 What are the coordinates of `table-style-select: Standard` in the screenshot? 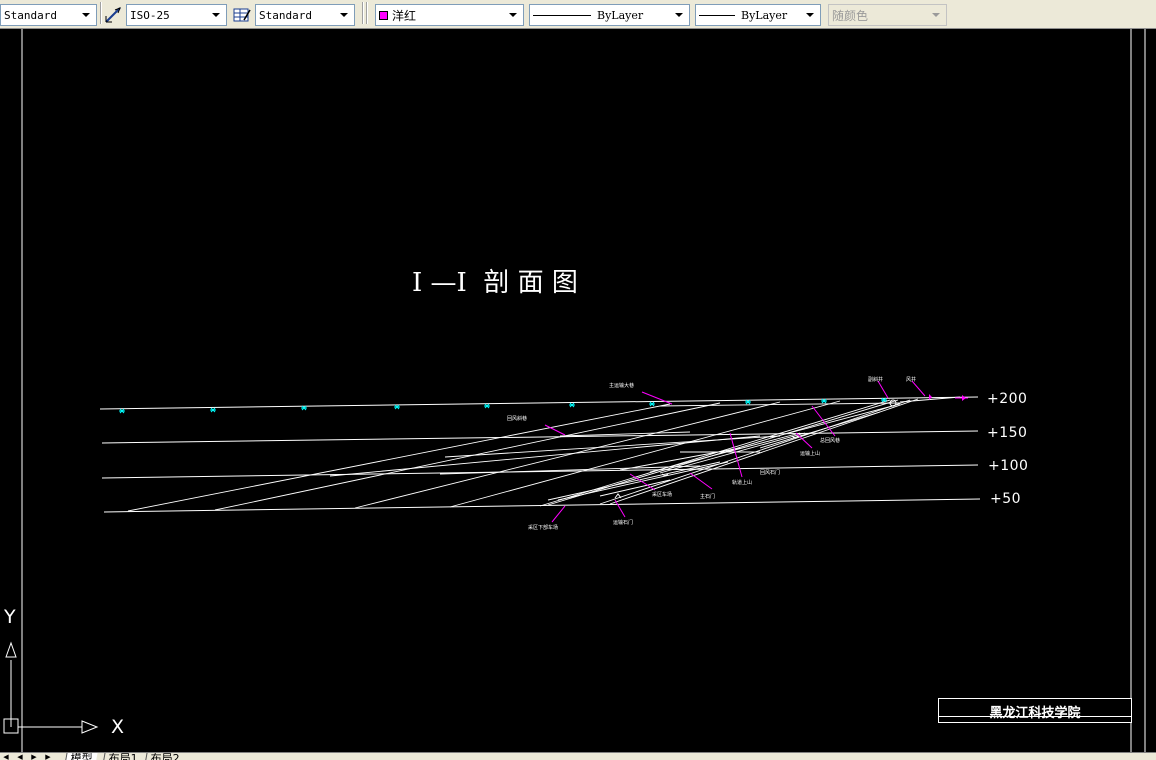 It's located at (305, 15).